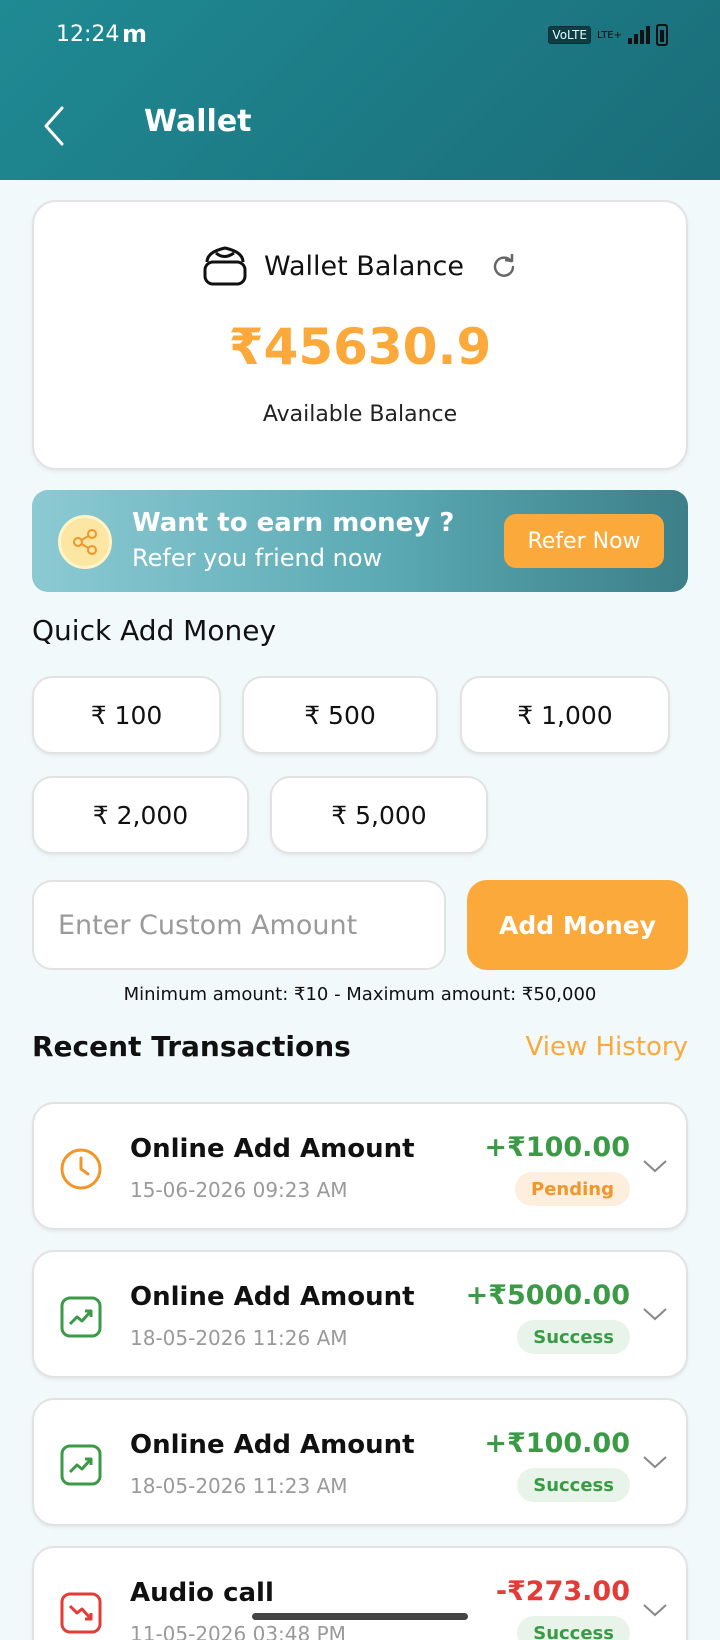 The width and height of the screenshot is (720, 1640). I want to click on quick-amount-100: ₹ 100, so click(126, 715).